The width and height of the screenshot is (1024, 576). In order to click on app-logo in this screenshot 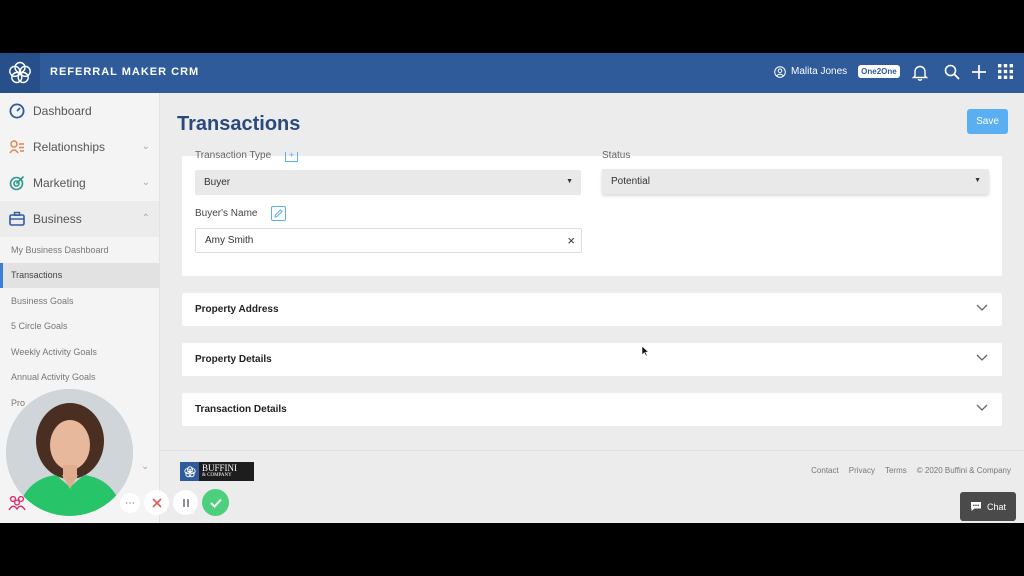, I will do `click(20, 73)`.